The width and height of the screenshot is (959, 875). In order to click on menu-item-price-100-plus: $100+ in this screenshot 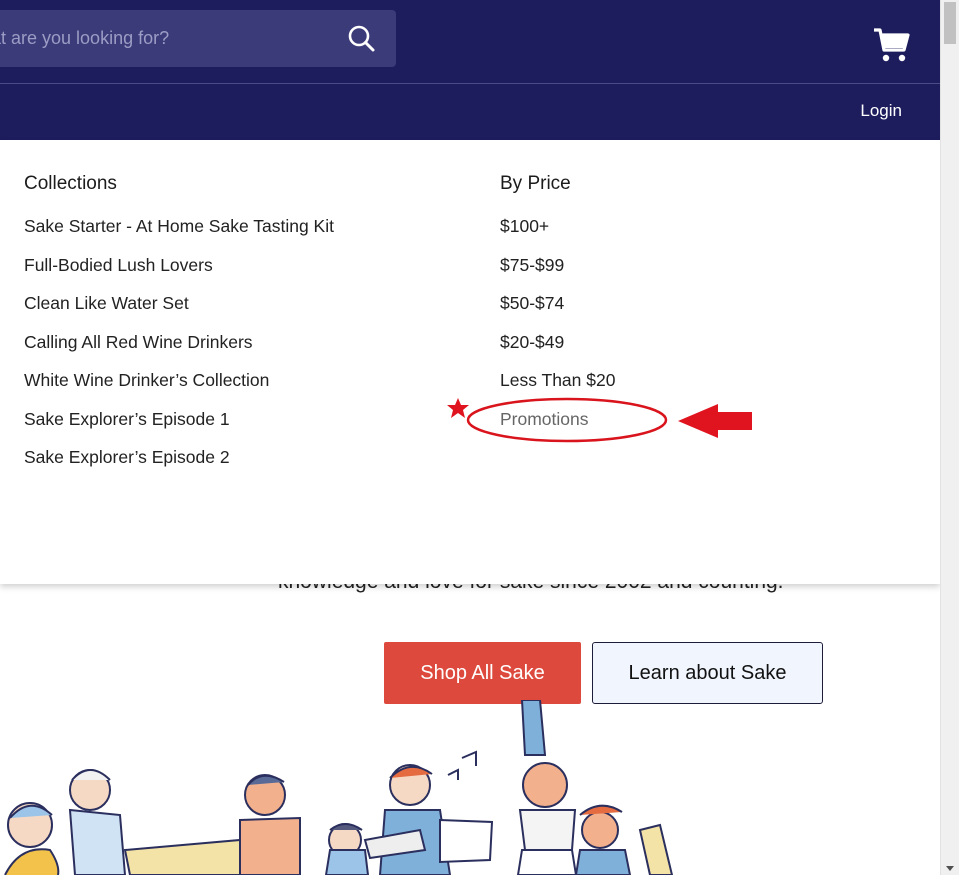, I will do `click(524, 226)`.